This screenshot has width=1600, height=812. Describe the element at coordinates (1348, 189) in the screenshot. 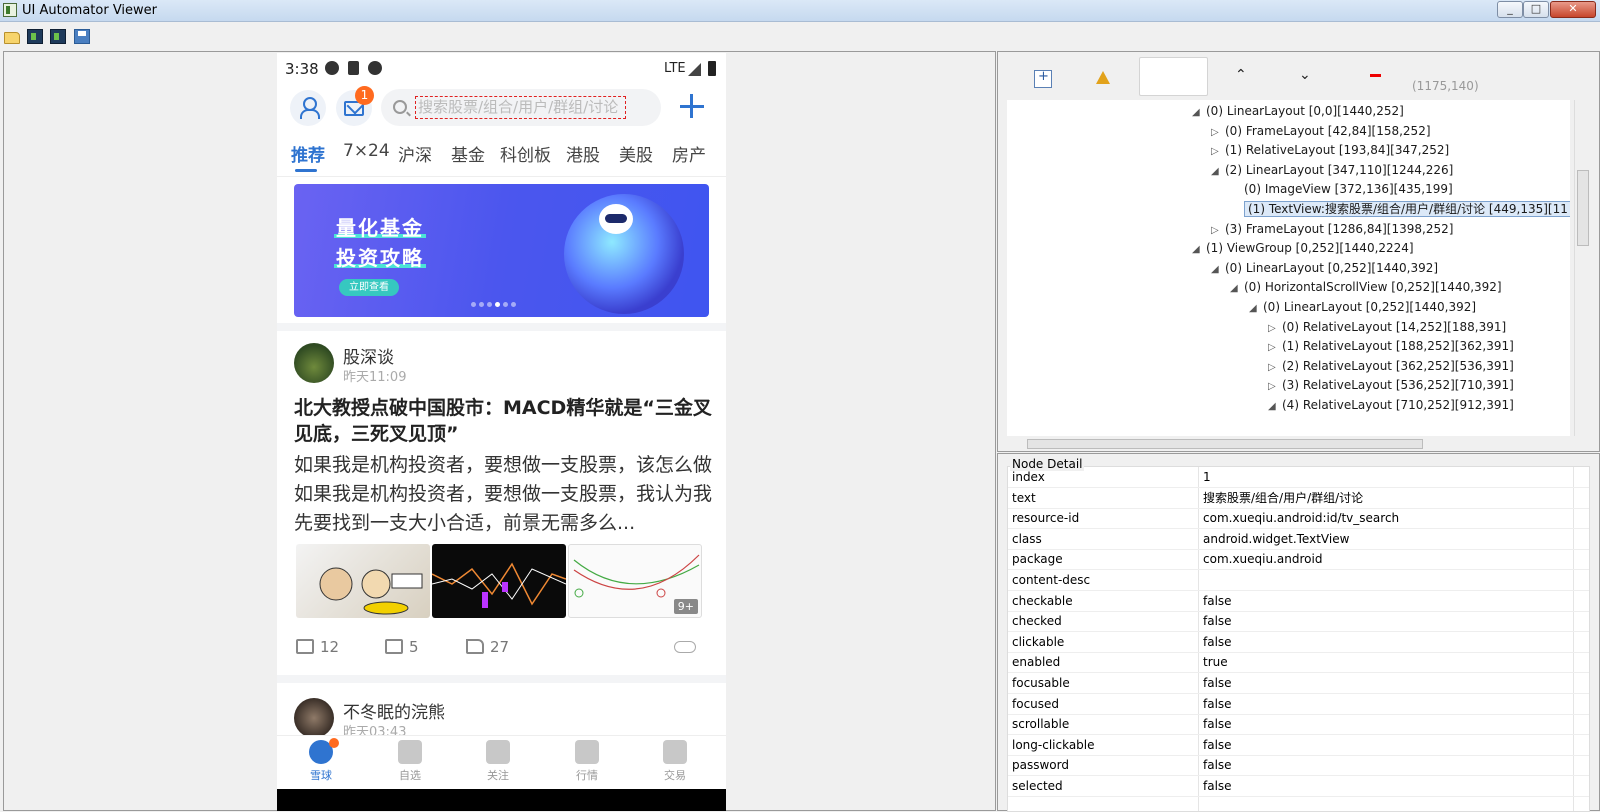

I see `tree-node-label: (0) ImageView [372,136][435,199]` at that location.